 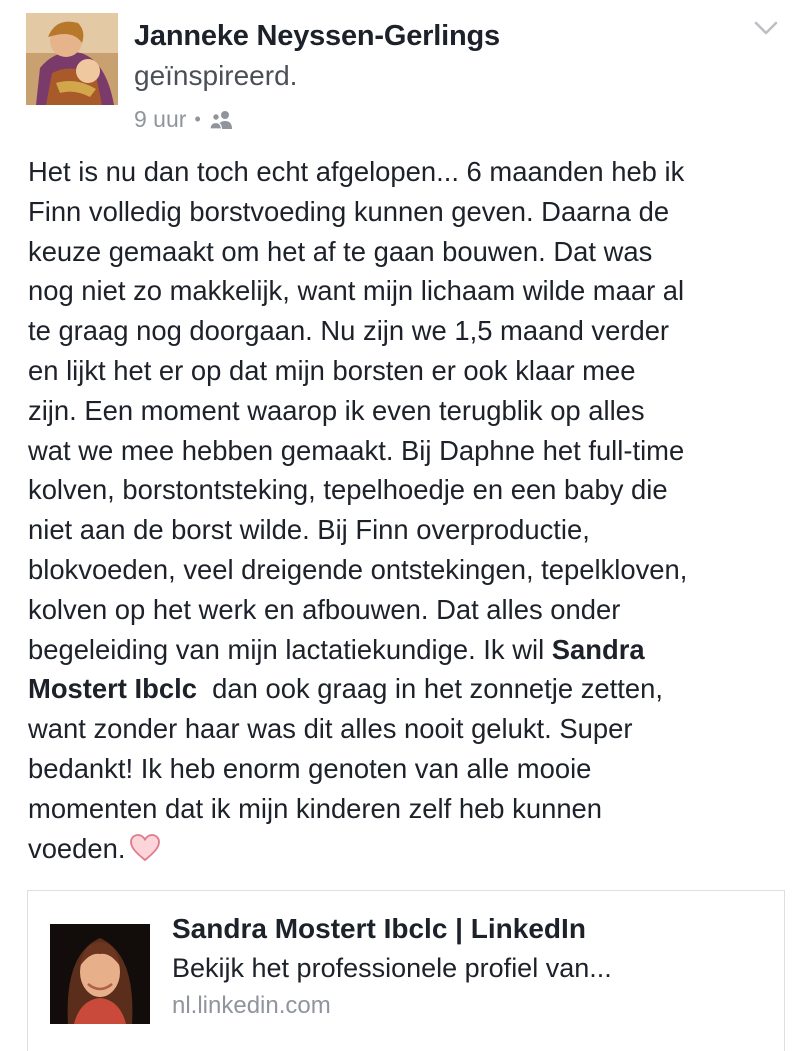 I want to click on link-thumbnail, so click(x=100, y=974).